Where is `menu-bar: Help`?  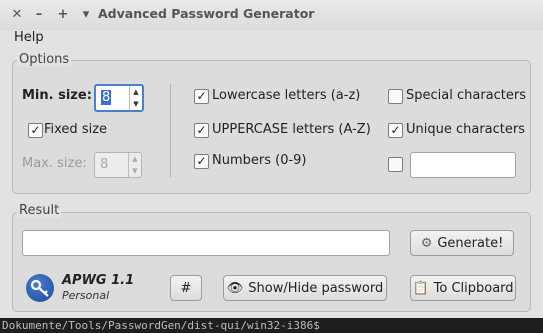 menu-bar: Help is located at coordinates (271, 39).